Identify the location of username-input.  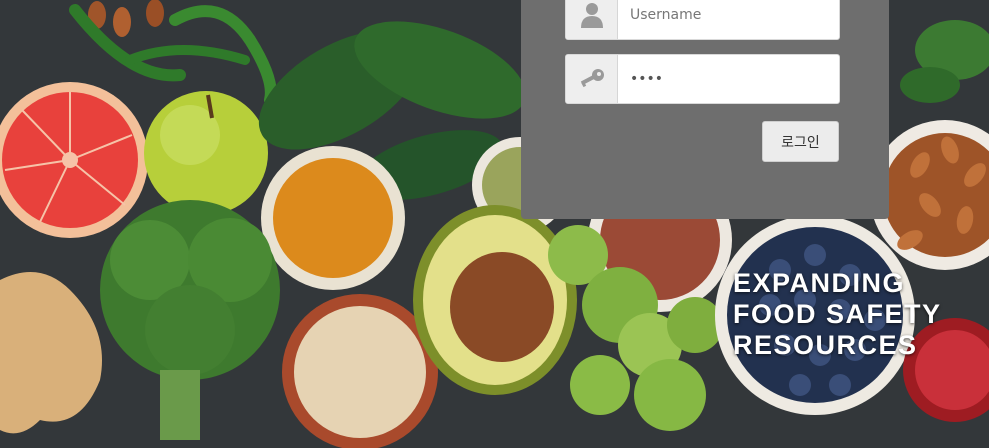
(728, 19).